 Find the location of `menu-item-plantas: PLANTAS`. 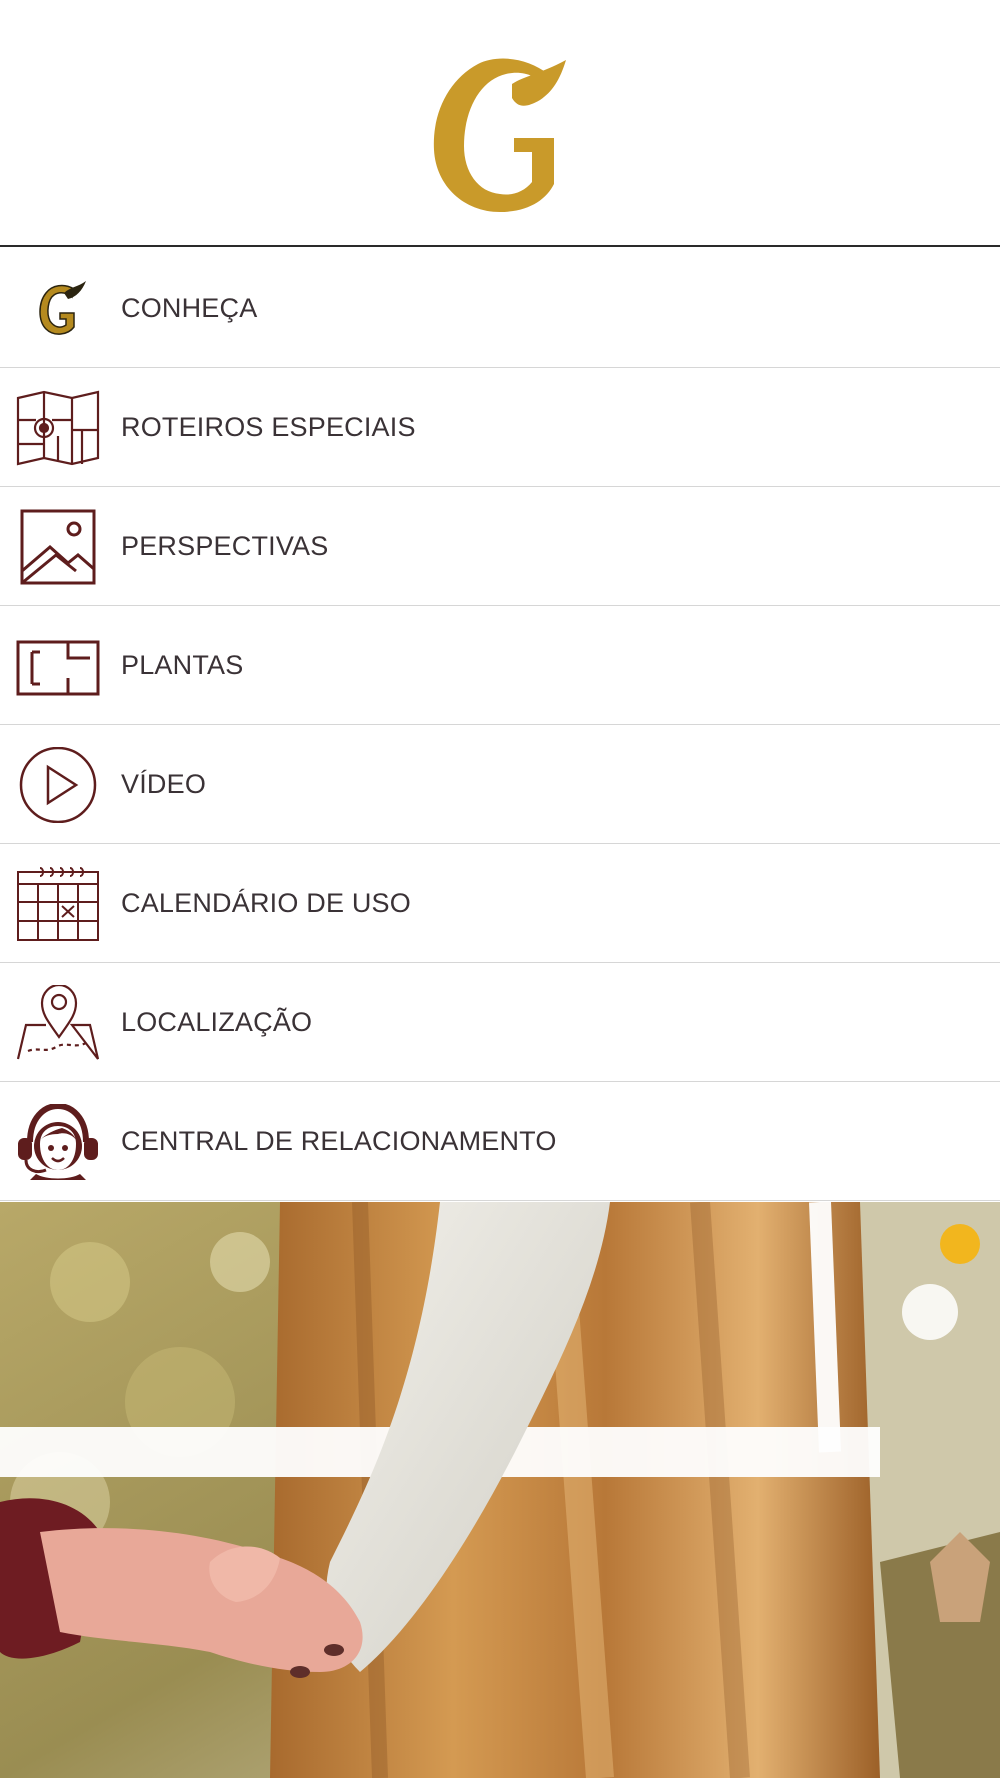

menu-item-plantas: PLANTAS is located at coordinates (500, 665).